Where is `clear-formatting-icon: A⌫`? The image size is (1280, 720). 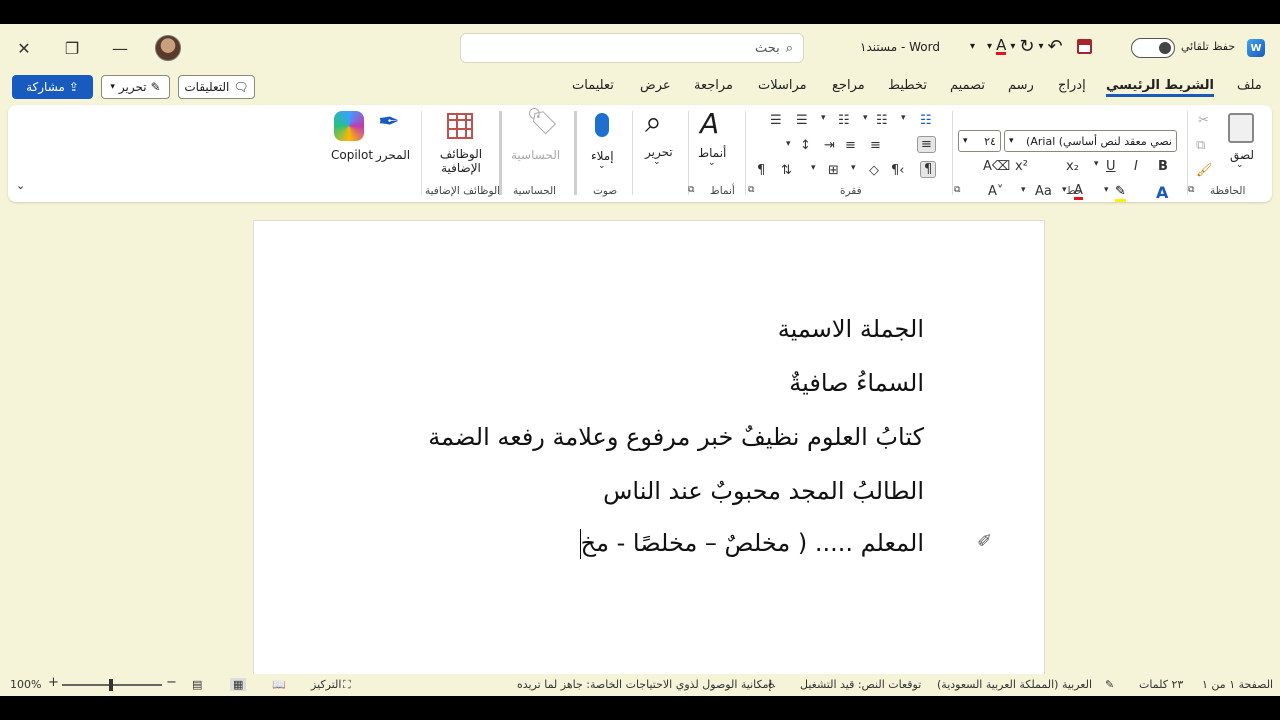 clear-formatting-icon: A⌫ is located at coordinates (996, 166).